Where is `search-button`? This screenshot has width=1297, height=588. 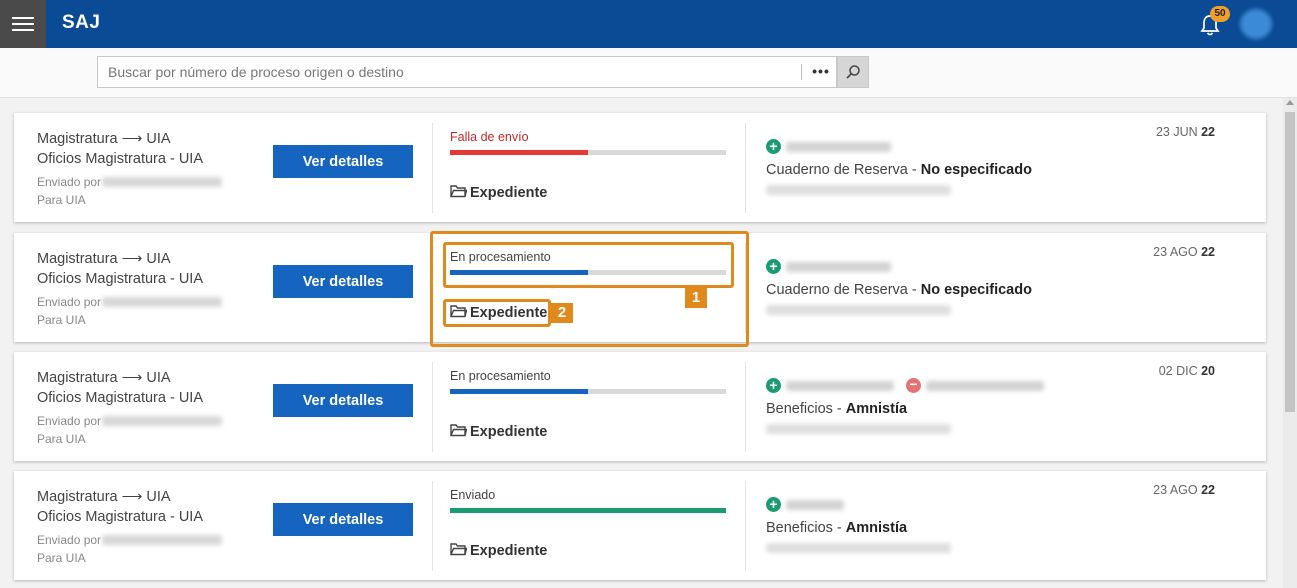
search-button is located at coordinates (853, 72).